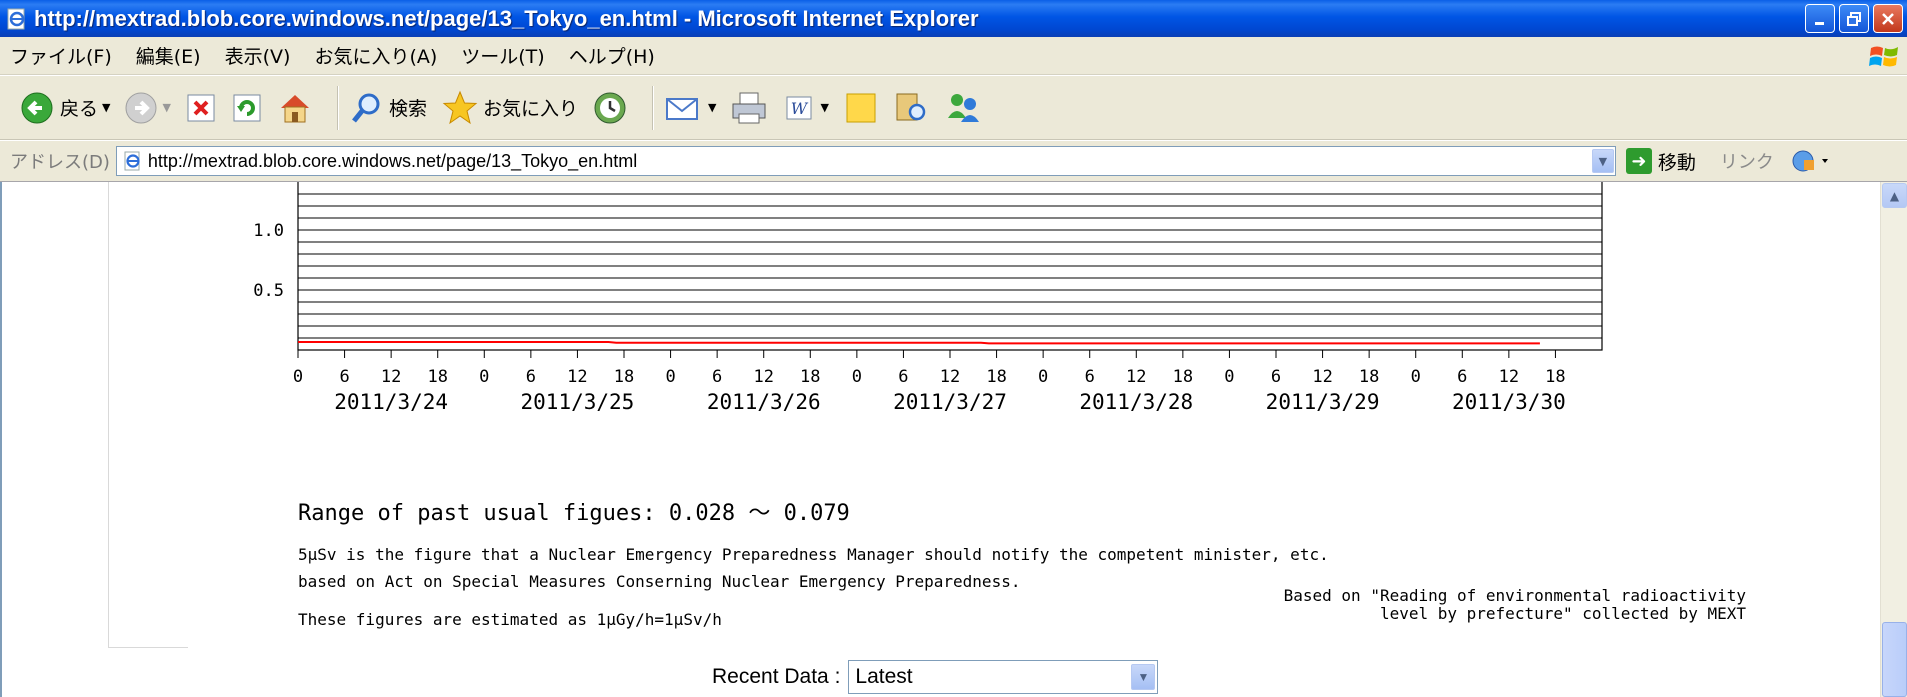 This screenshot has height=697, width=1907. What do you see at coordinates (690, 108) in the screenshot?
I see `mail-button: ▼` at bounding box center [690, 108].